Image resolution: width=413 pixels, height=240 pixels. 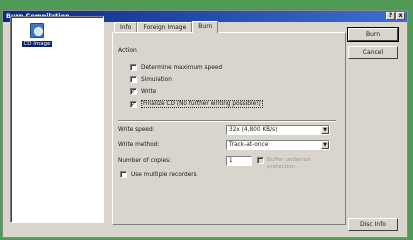 I want to click on write-checkbox: ✓ Write, so click(x=143, y=91).